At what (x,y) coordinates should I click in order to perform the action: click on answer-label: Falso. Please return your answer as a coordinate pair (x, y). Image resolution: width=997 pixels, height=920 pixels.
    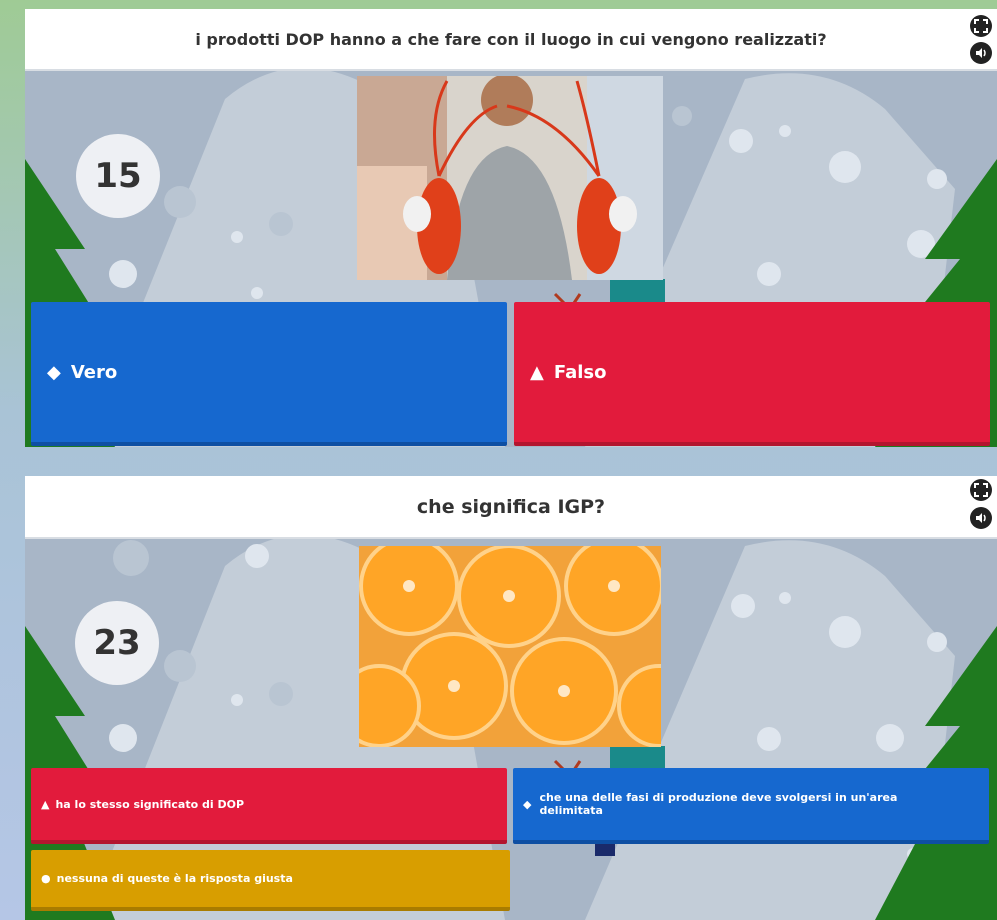
    Looking at the image, I should click on (580, 372).